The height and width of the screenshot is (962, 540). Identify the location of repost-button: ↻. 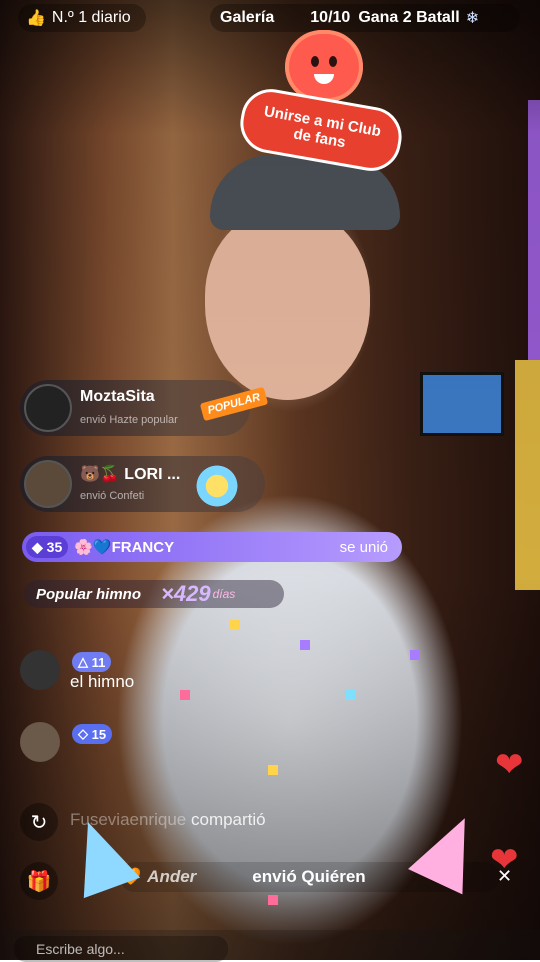
(39, 822).